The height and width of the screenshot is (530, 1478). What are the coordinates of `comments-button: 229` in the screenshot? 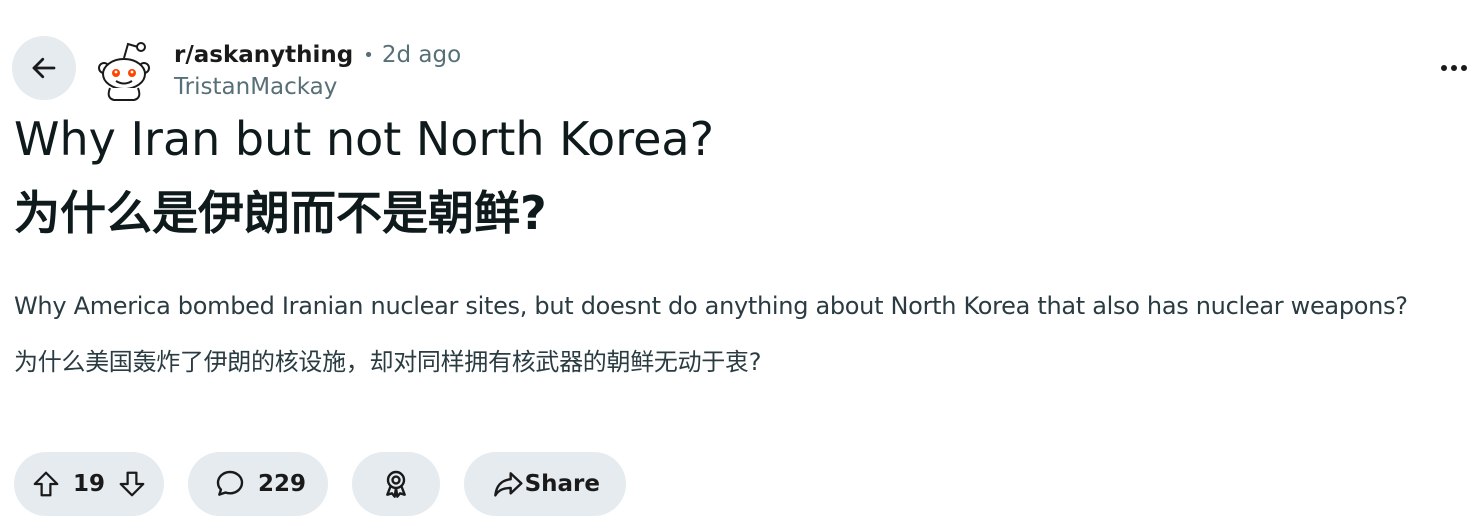 It's located at (258, 484).